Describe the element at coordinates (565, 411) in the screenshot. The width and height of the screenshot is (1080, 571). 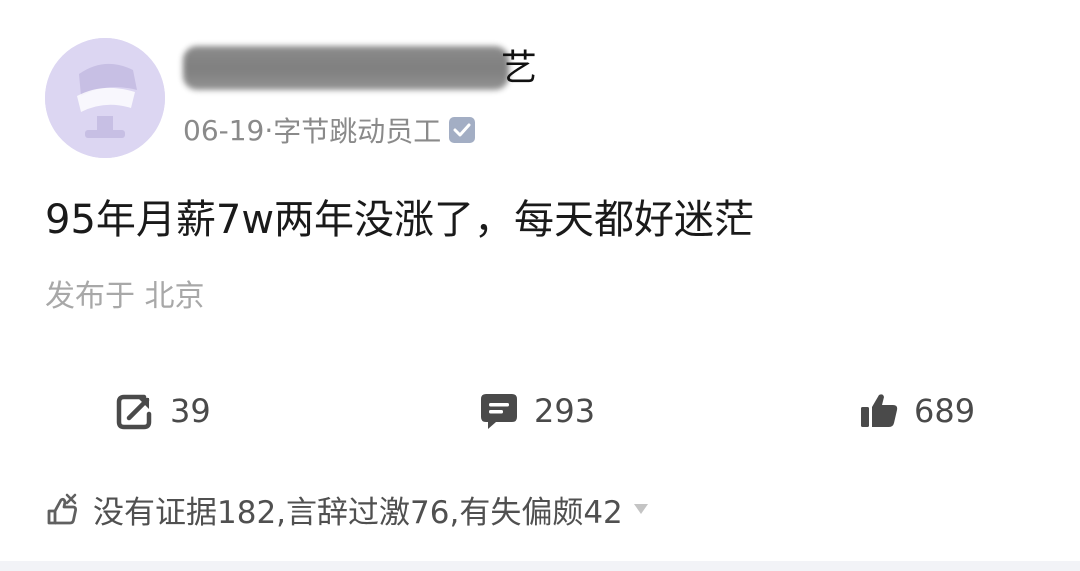
I see `comment-count: 293` at that location.